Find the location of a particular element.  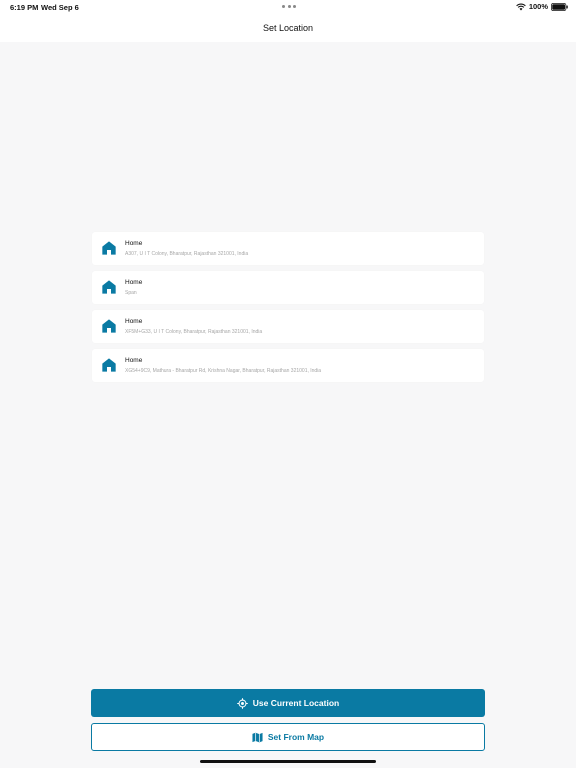

page-title: Set Location is located at coordinates (288, 28).